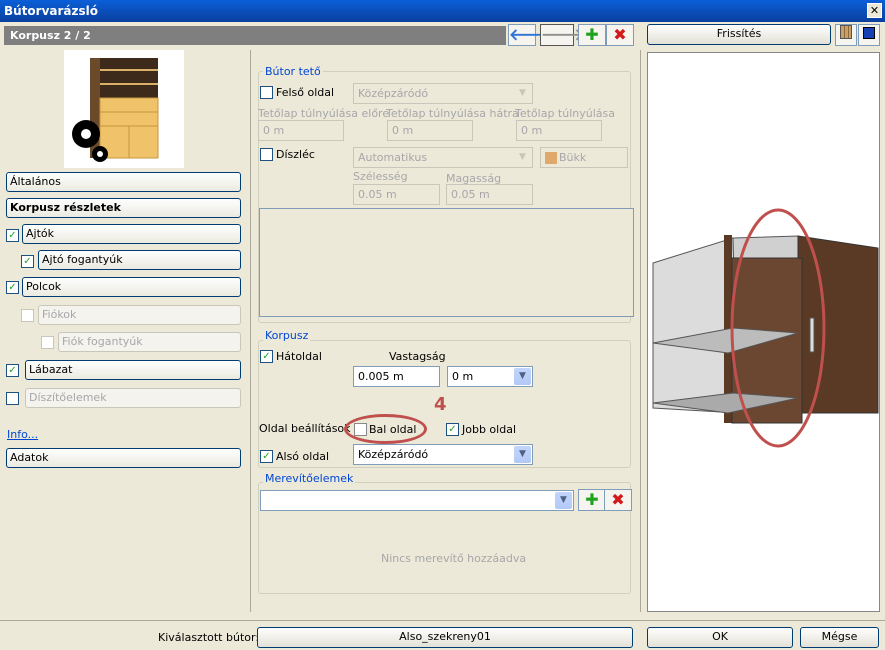 This screenshot has height=650, width=885. I want to click on nav-drawer-handles-label: Fiók fogantyúk, so click(102, 341).